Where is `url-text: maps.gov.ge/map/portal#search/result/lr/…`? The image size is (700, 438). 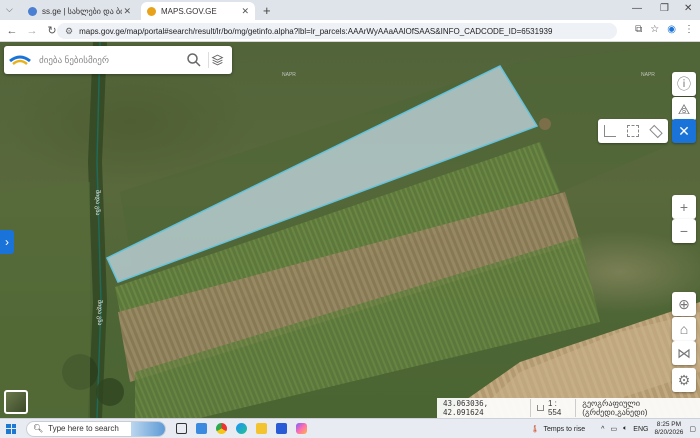 url-text: maps.gov.ge/map/portal#search/result/lr/… is located at coordinates (316, 31).